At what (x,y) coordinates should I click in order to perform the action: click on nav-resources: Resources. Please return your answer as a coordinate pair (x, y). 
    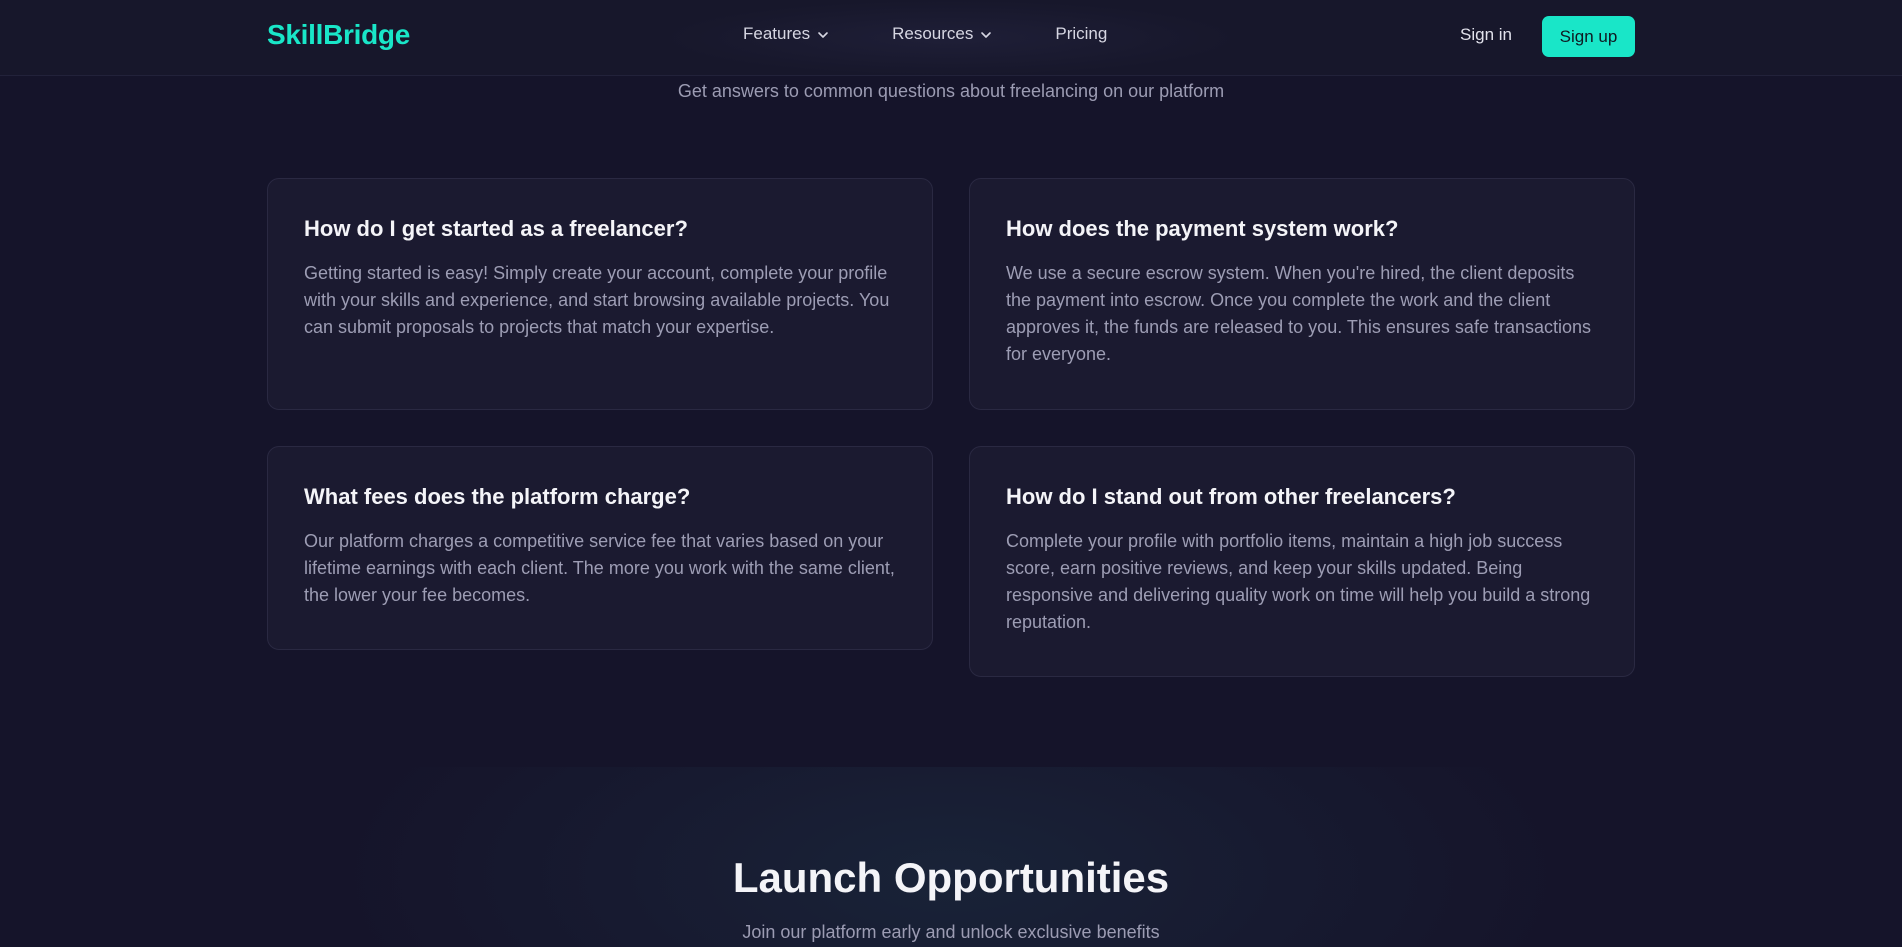
    Looking at the image, I should click on (942, 34).